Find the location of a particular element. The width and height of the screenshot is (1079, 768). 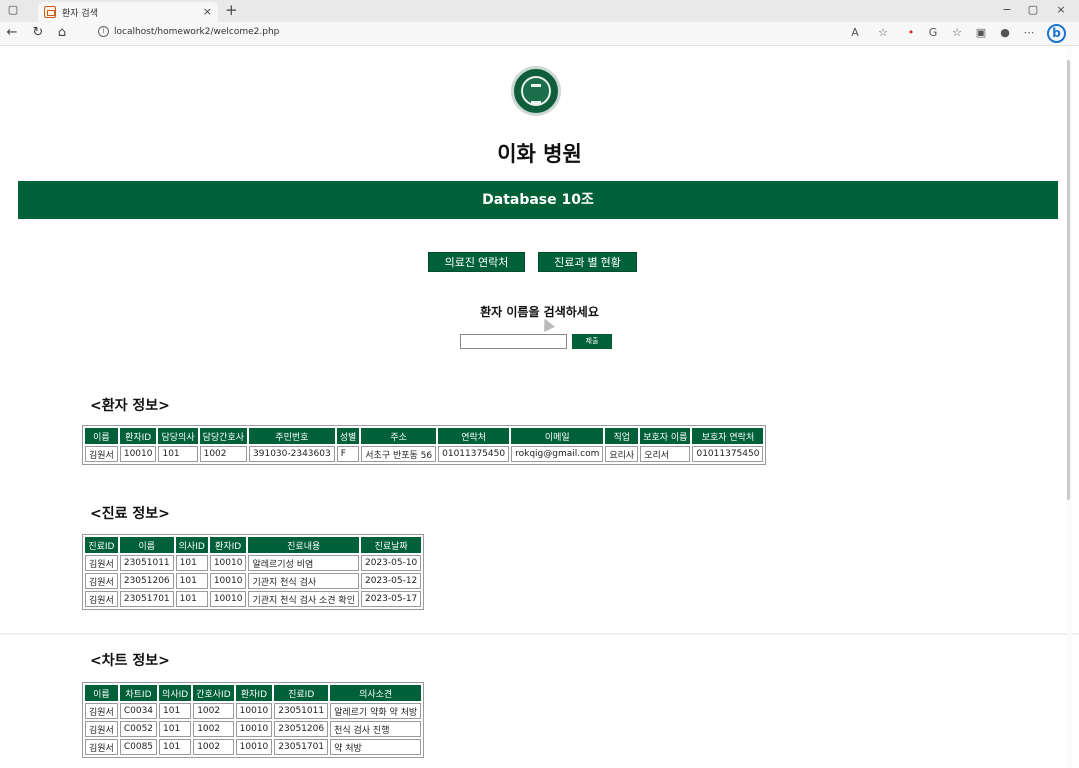

copilot-icon: G is located at coordinates (933, 32).